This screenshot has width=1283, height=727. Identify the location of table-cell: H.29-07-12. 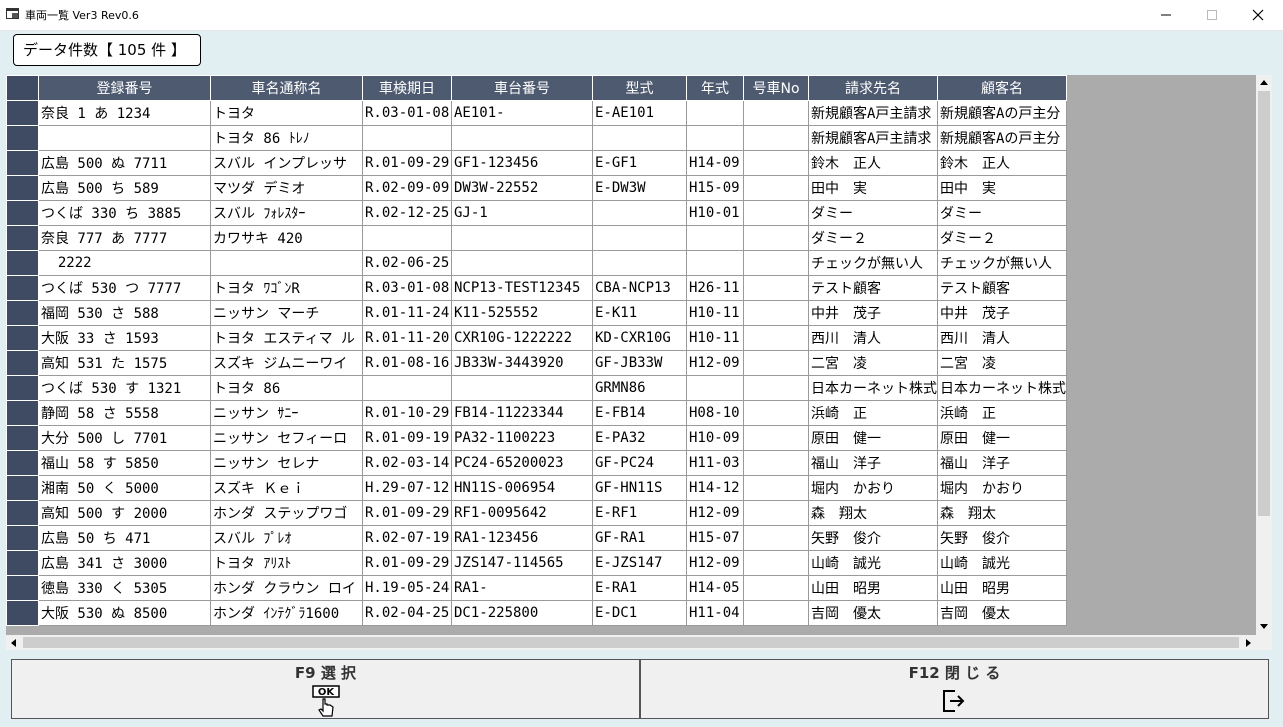
(407, 488).